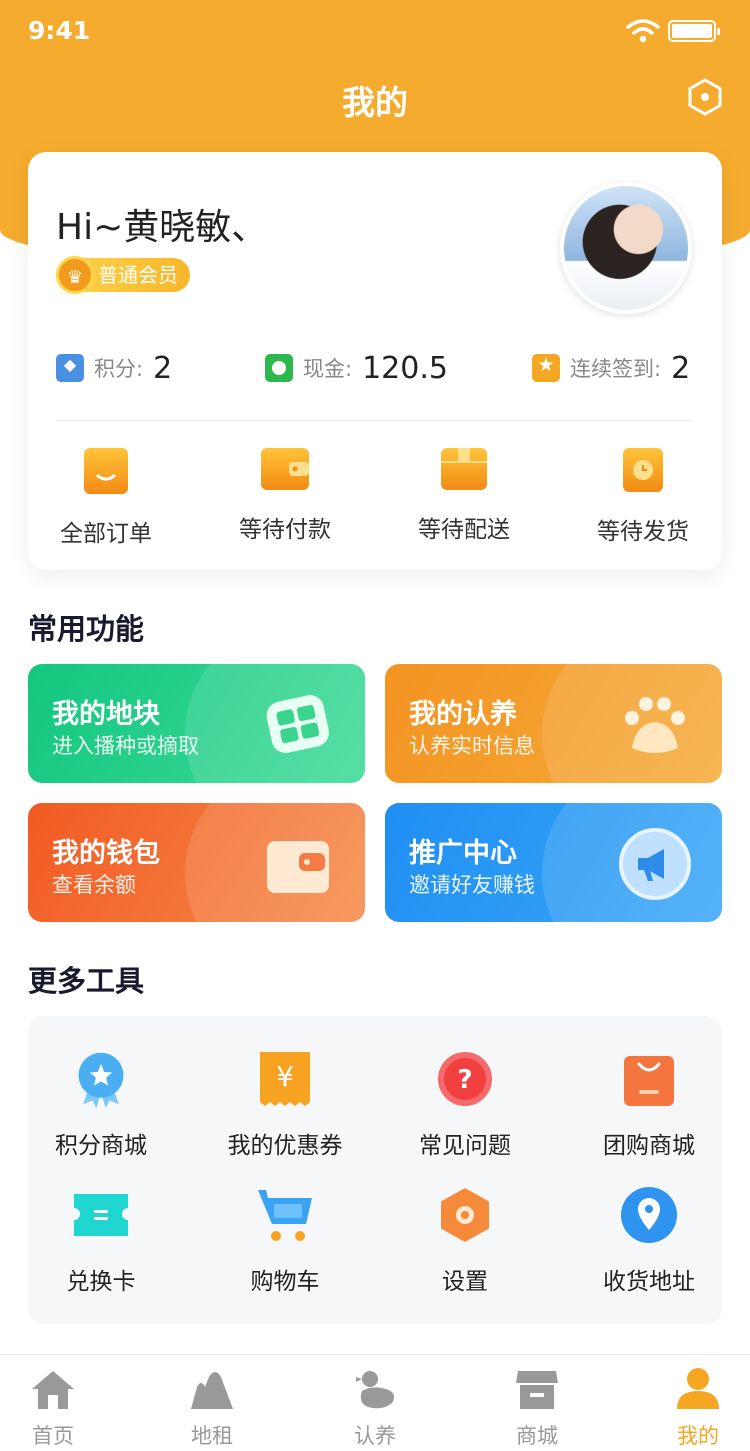 The width and height of the screenshot is (750, 1451). Describe the element at coordinates (328, 369) in the screenshot. I see `stat-label: 现金:` at that location.